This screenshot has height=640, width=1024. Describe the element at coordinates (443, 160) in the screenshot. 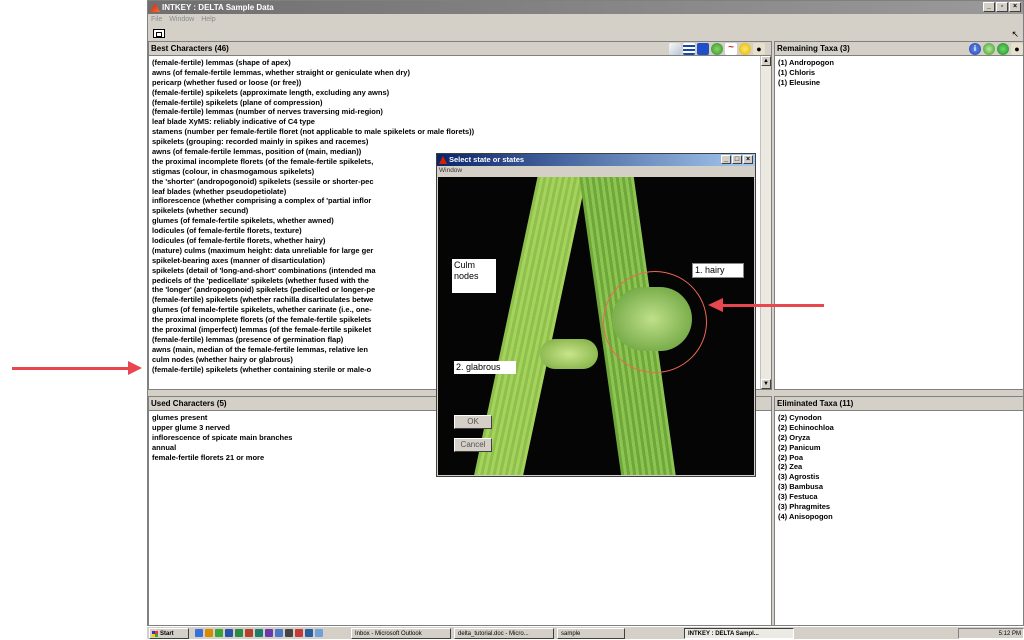

I see `dialog-logo-icon` at that location.